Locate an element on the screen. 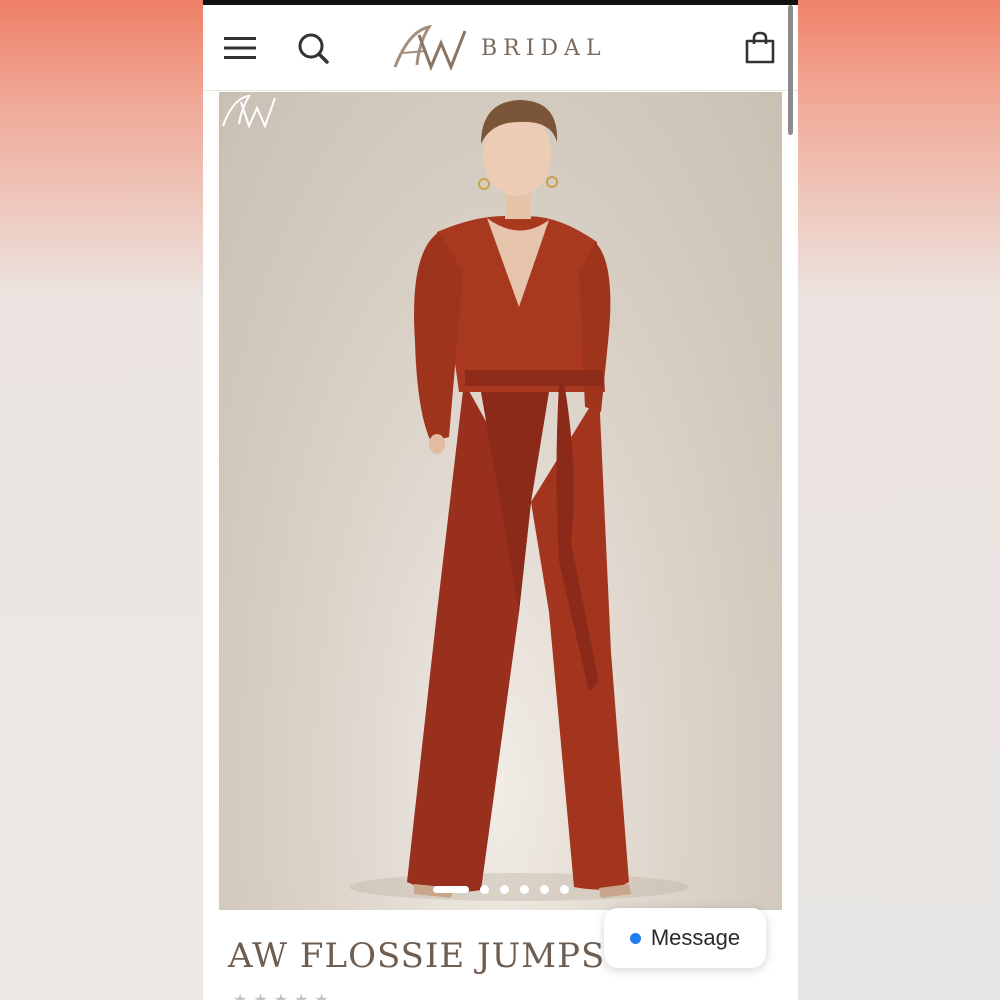 The image size is (1000, 1000). carousel-indicator is located at coordinates (501, 889).